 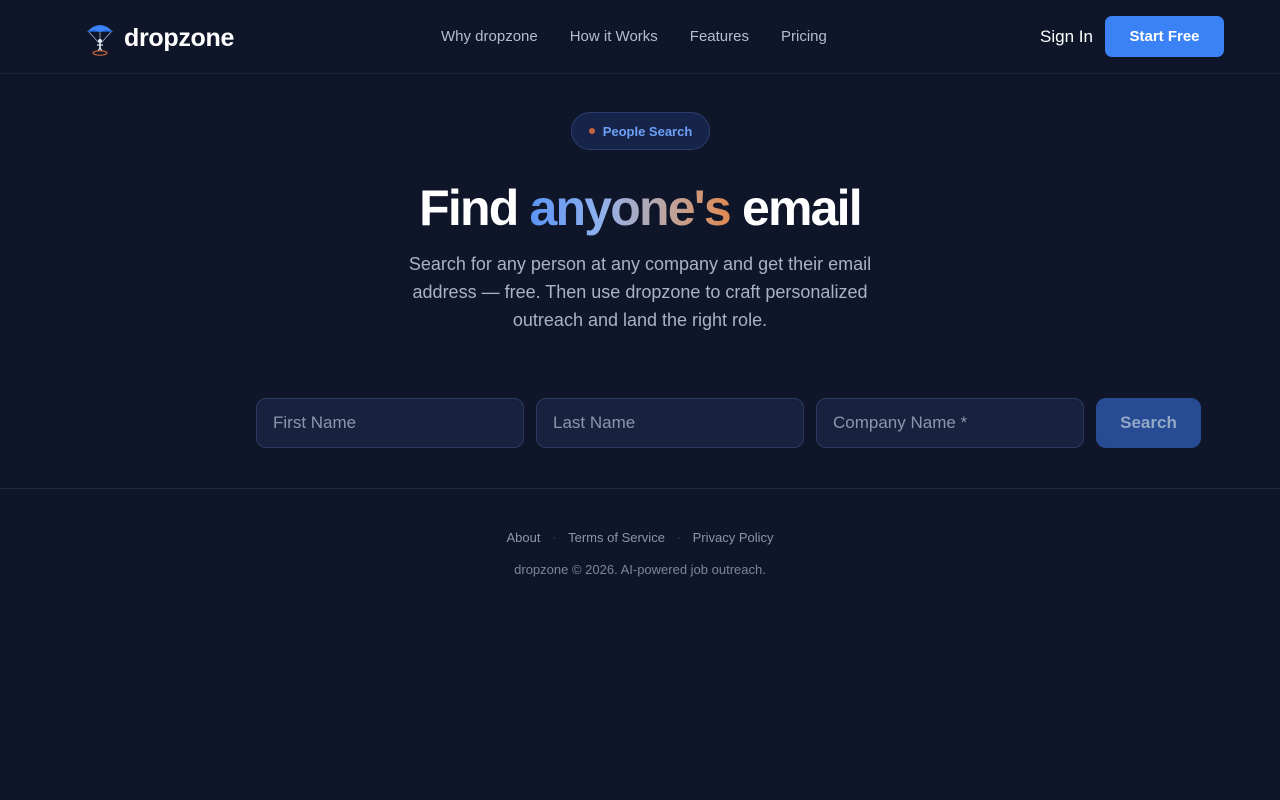 I want to click on hero-title: Find anyone's email, so click(x=640, y=208).